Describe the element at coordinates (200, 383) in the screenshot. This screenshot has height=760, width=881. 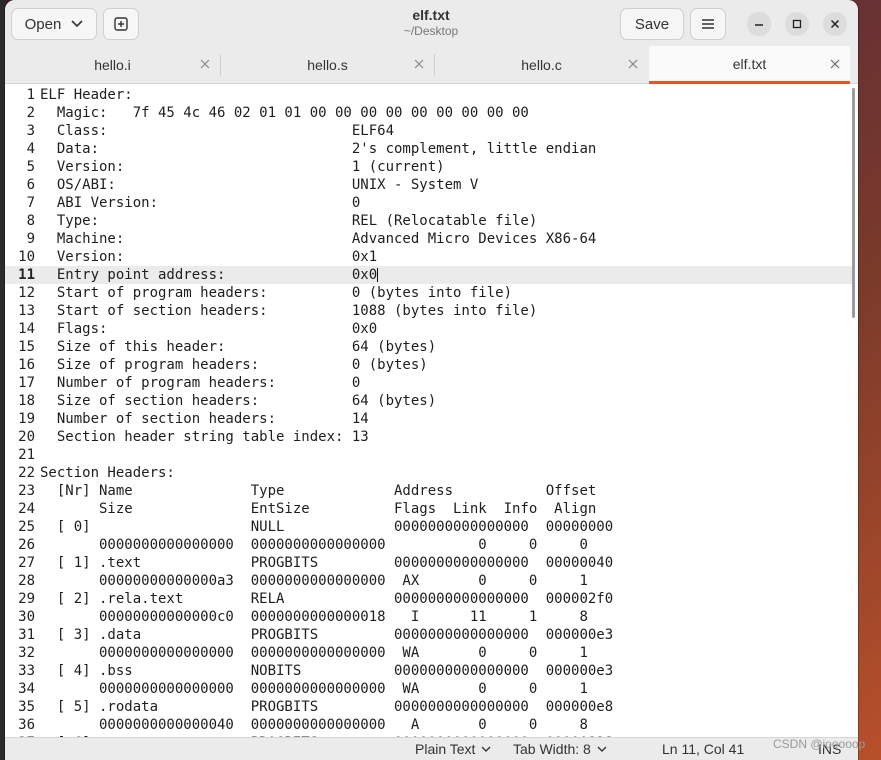
I see `line-text: Number of program headers: 0` at that location.